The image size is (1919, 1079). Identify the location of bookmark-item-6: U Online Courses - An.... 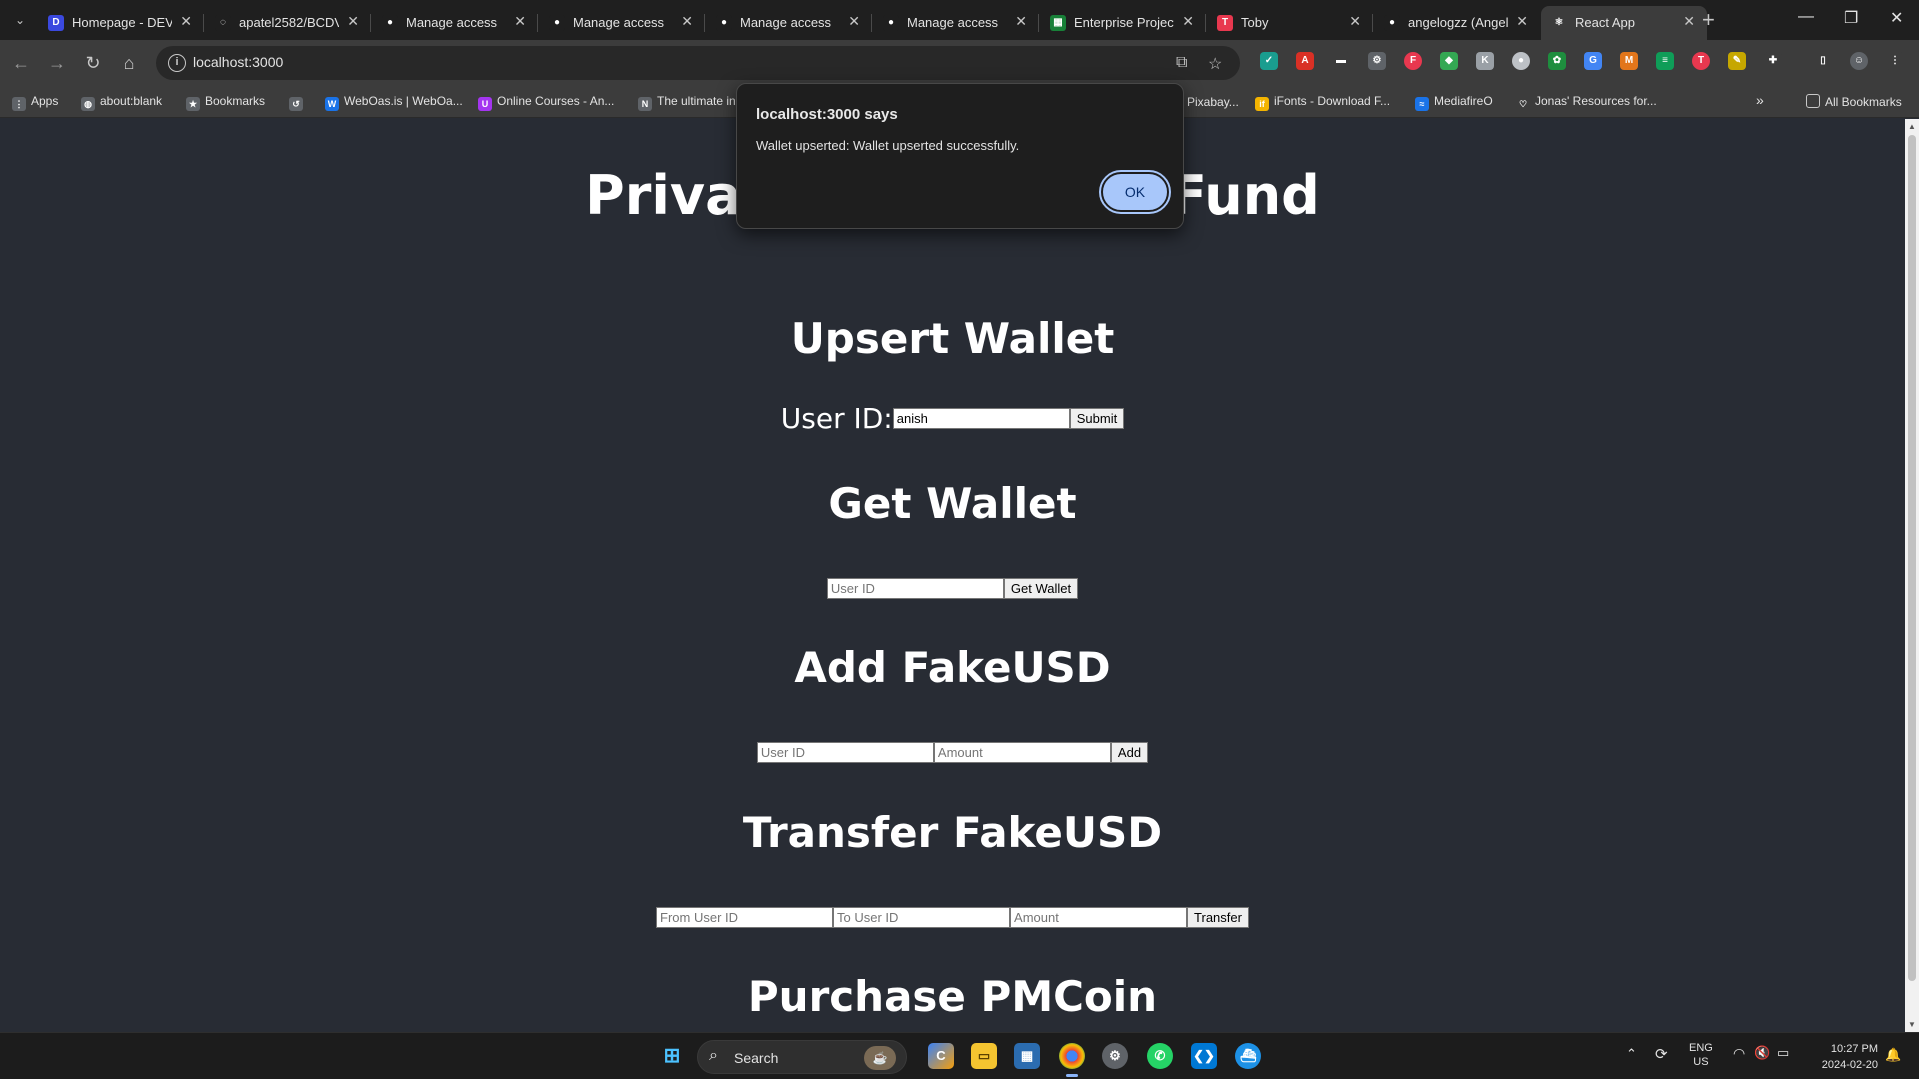
(546, 102).